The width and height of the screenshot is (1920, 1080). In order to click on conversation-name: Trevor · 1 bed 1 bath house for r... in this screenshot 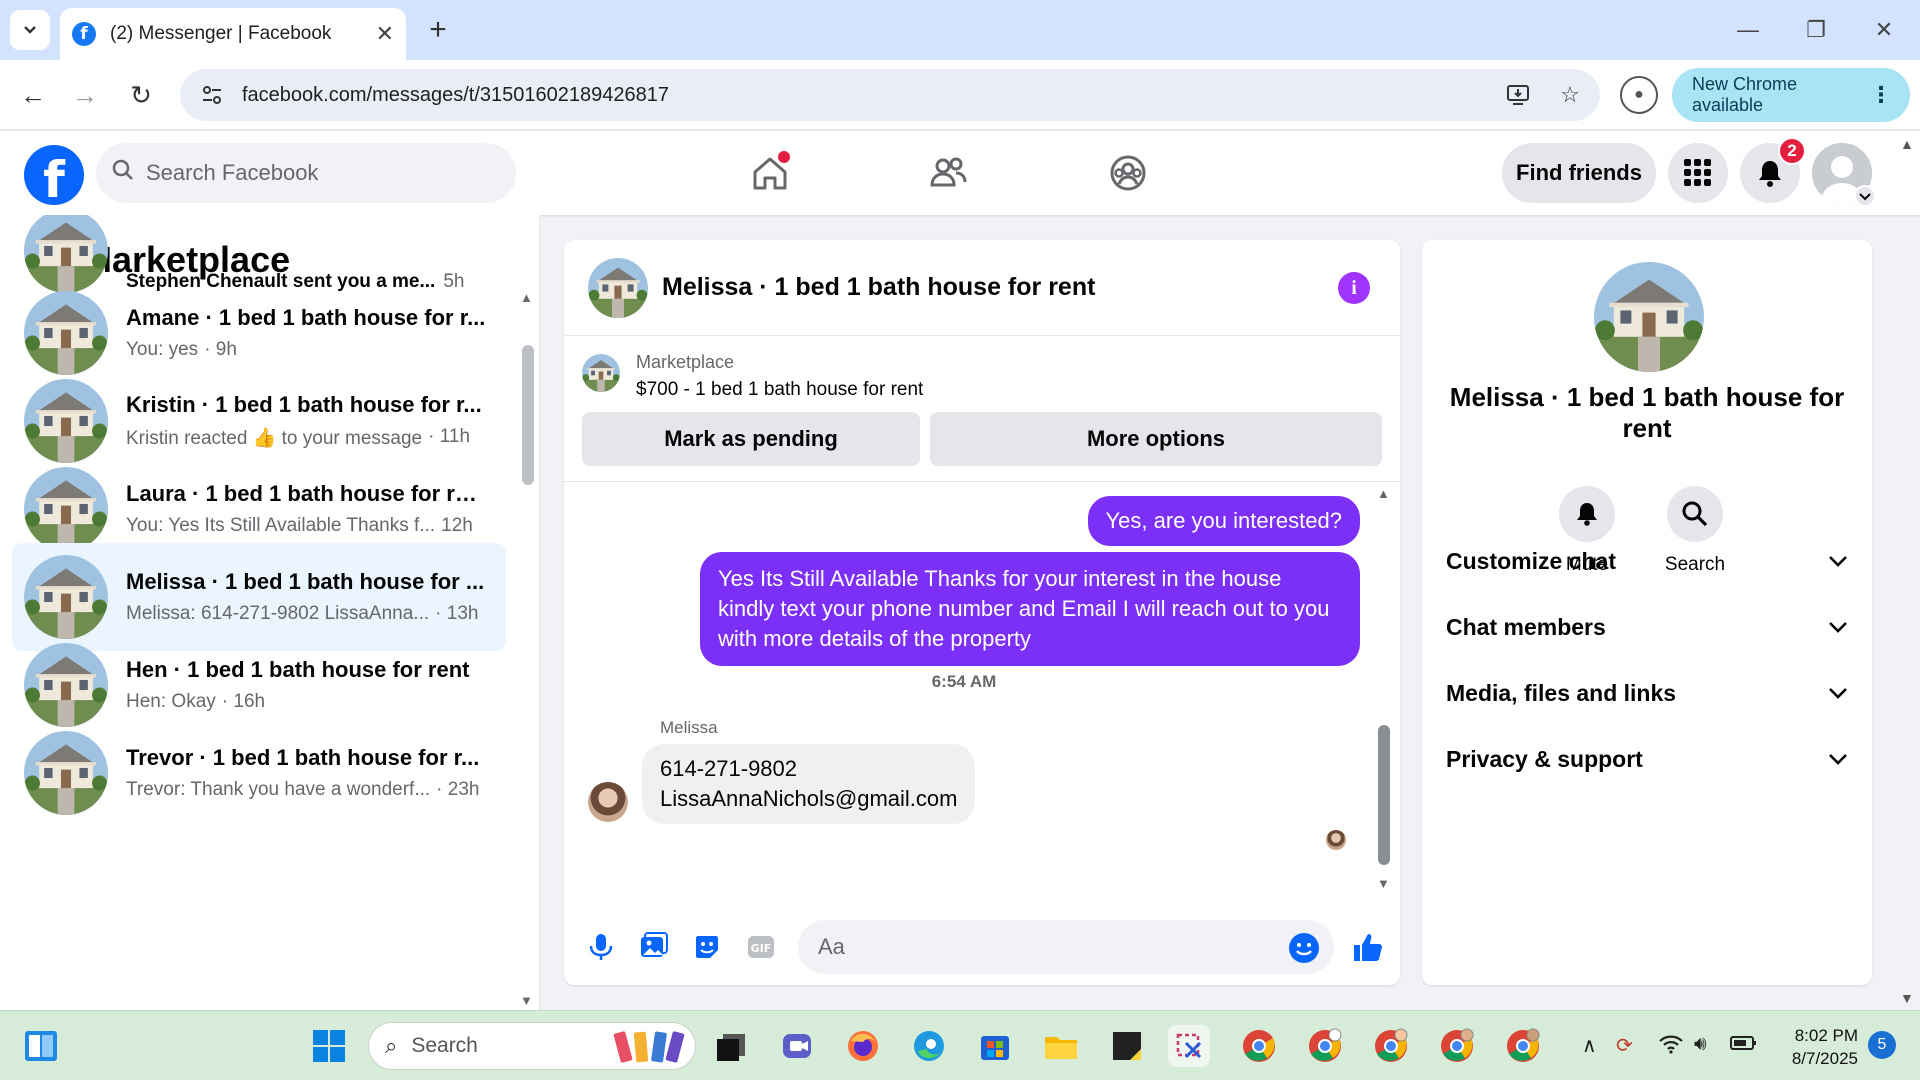, I will do `click(303, 757)`.